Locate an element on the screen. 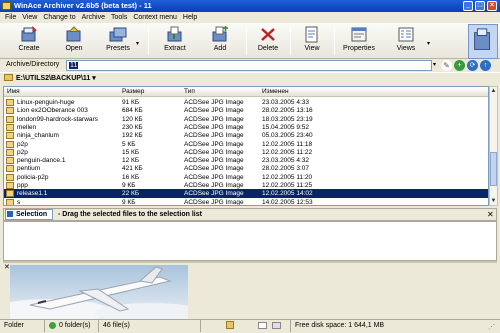  menu-help: Help is located at coordinates (190, 17).